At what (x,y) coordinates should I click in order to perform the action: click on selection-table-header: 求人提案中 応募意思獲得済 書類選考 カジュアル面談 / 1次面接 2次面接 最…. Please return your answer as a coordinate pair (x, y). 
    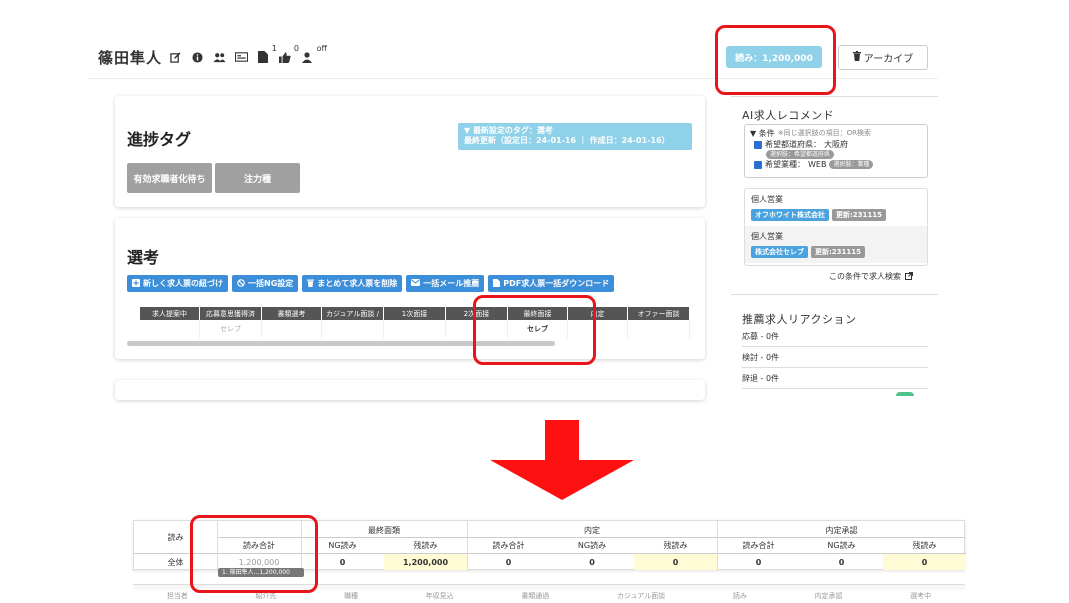
    Looking at the image, I should click on (415, 313).